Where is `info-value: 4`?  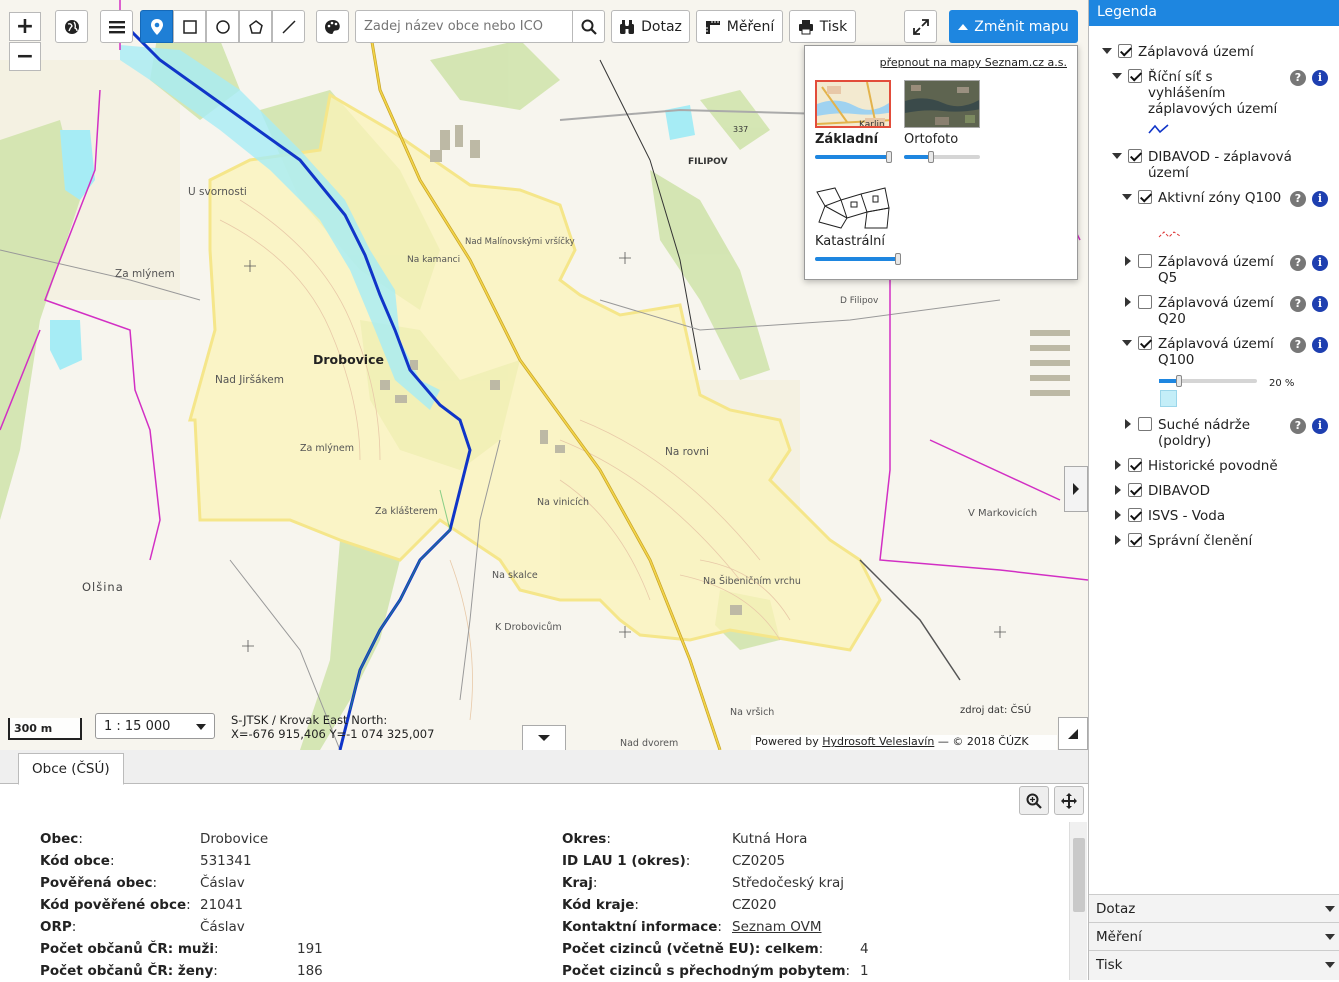 info-value: 4 is located at coordinates (864, 949).